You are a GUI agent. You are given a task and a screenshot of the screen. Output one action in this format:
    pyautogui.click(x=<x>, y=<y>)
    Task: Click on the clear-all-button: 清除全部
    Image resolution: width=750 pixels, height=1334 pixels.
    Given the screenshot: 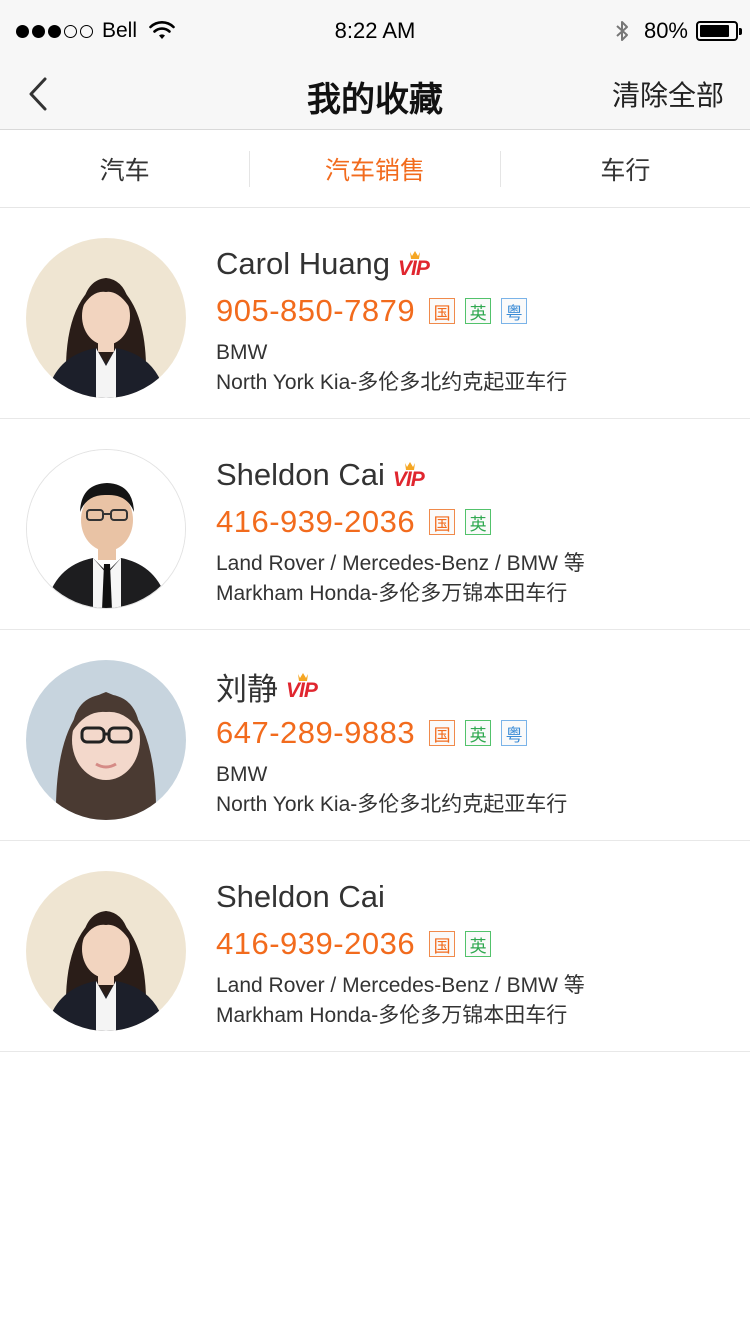 What is the action you would take?
    pyautogui.click(x=668, y=94)
    